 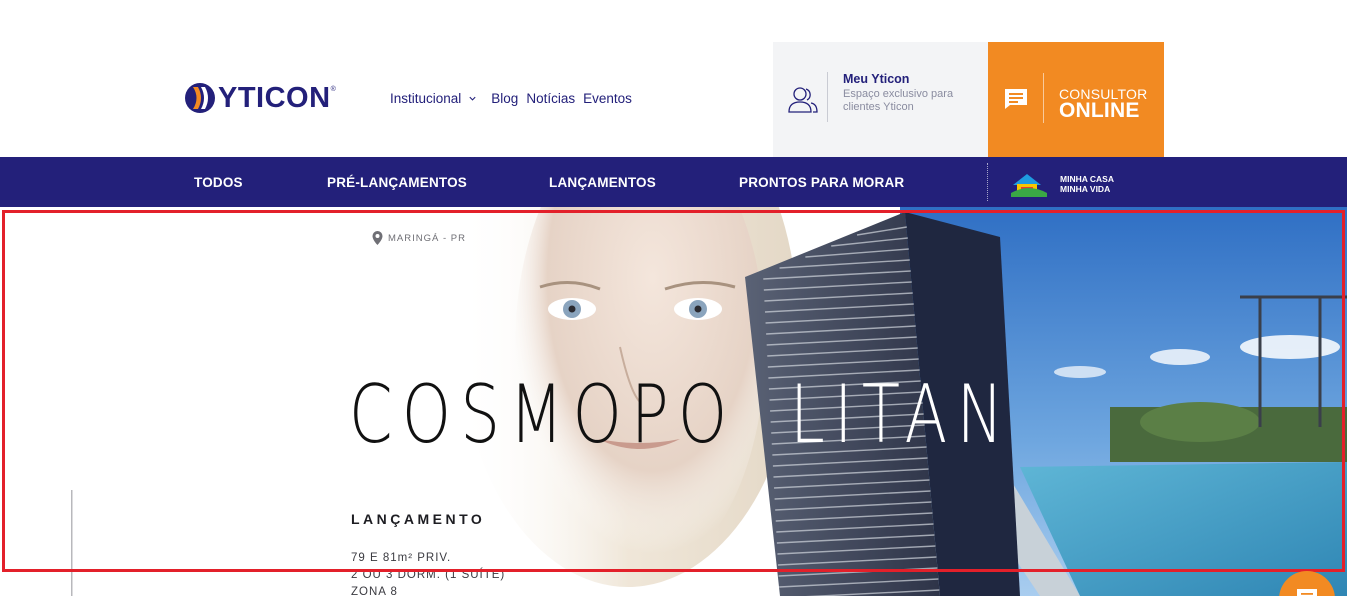 I want to click on category-prontos-para-morar: PRONTOS PARA MORAR, so click(x=821, y=182).